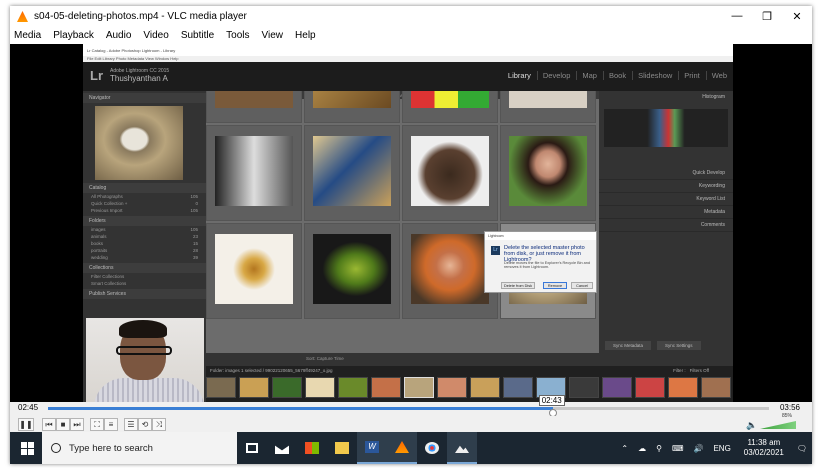 This screenshot has width=821, height=470. What do you see at coordinates (462, 448) in the screenshot?
I see `photos-icon` at bounding box center [462, 448].